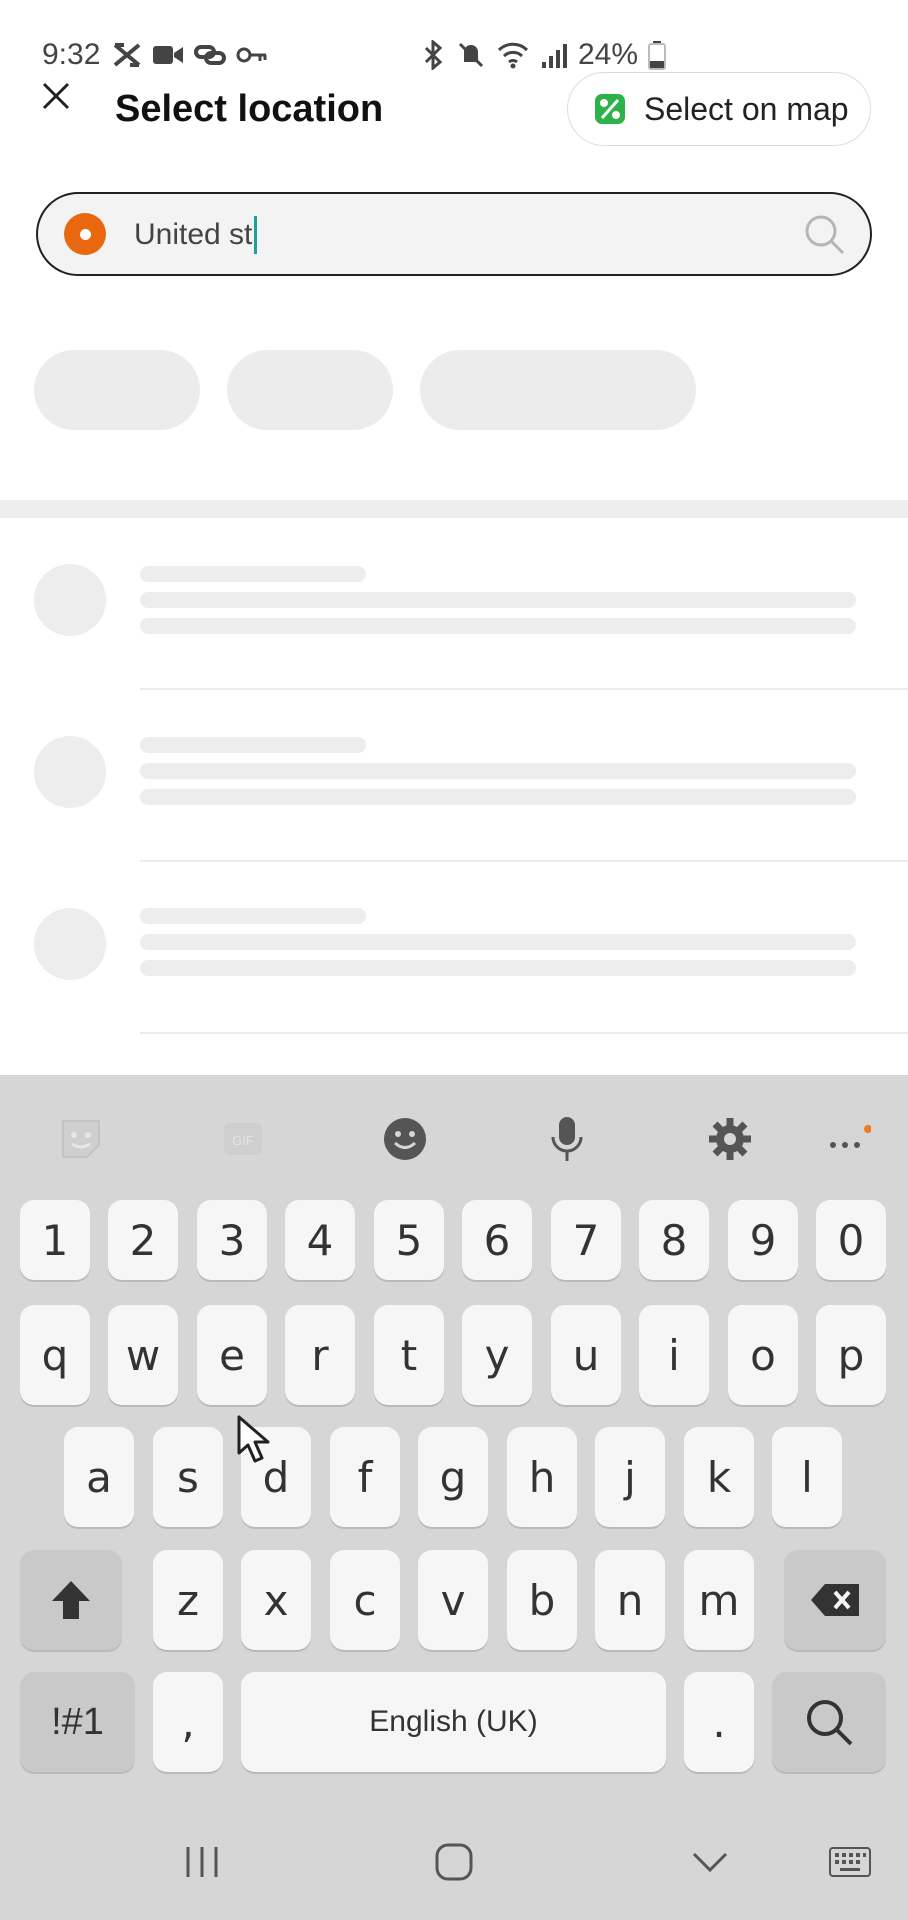 The width and height of the screenshot is (908, 1920). I want to click on key-2: 2, so click(143, 1240).